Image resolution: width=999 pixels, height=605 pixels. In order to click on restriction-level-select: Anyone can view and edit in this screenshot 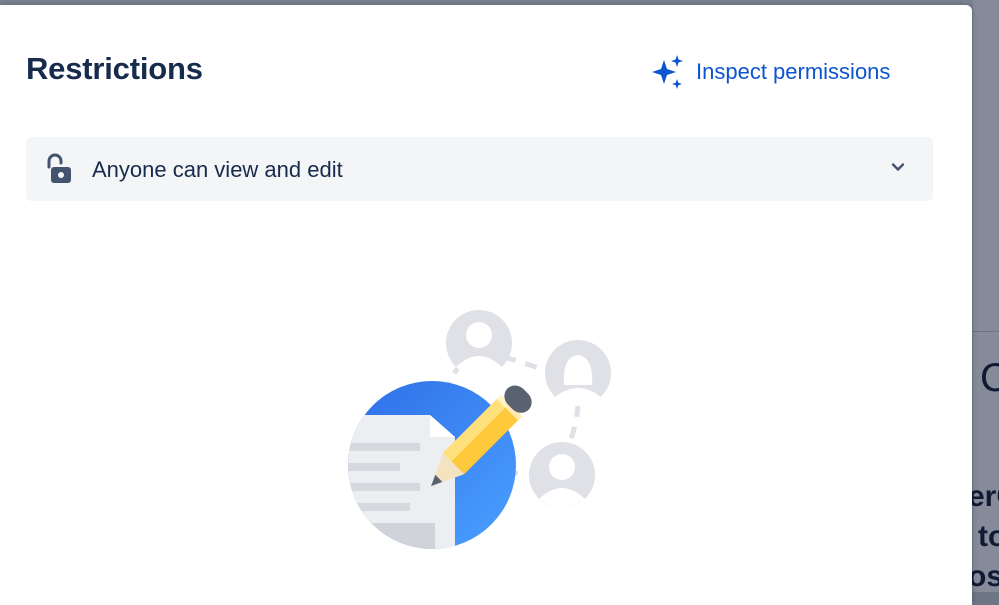, I will do `click(479, 169)`.